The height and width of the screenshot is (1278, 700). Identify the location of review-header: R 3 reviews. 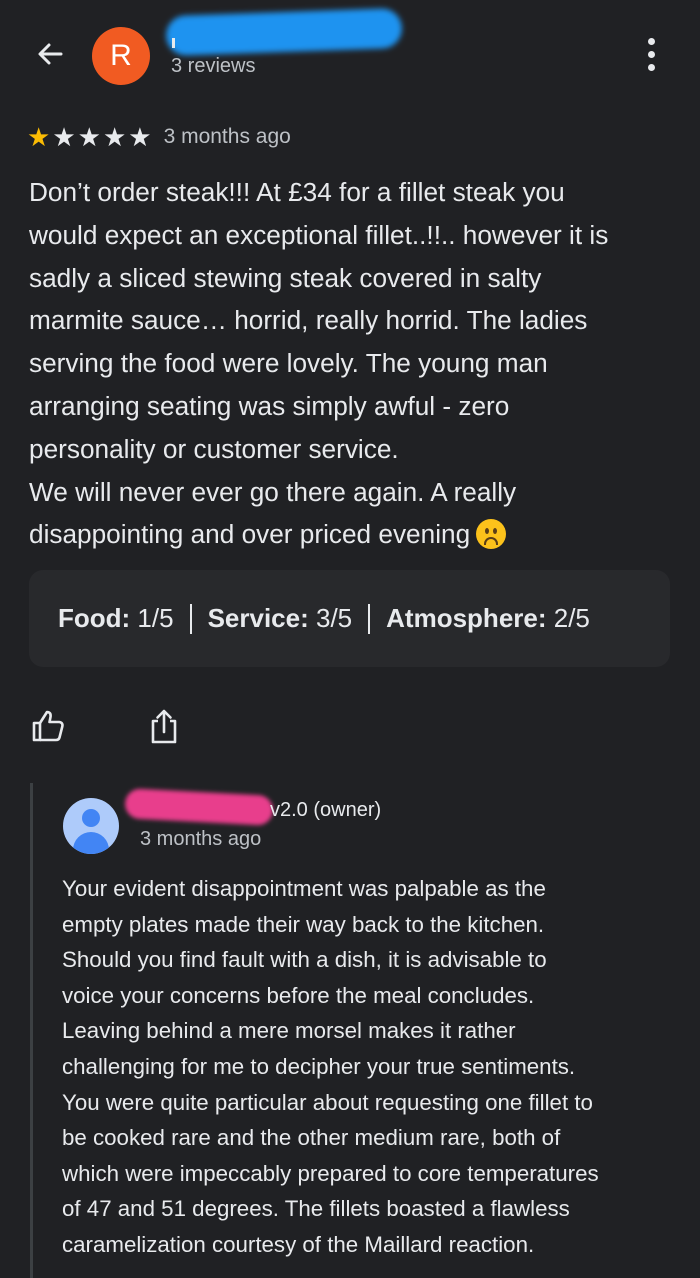
(350, 55).